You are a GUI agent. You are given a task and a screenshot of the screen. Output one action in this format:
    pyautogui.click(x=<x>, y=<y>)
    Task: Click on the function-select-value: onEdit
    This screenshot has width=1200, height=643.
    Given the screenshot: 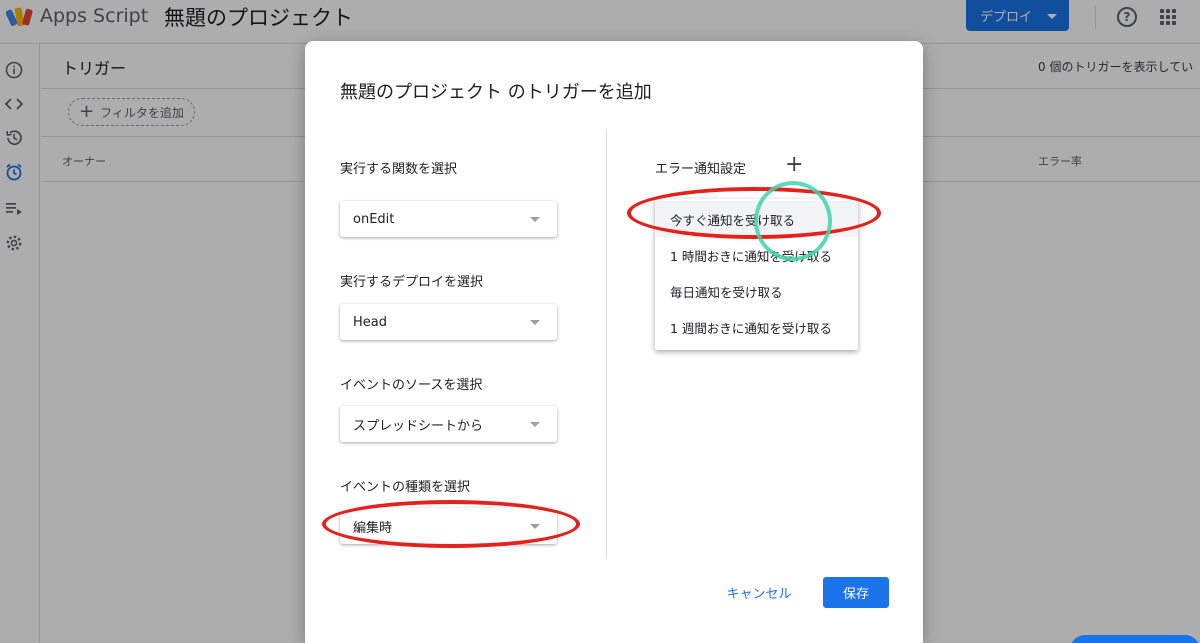 What is the action you would take?
    pyautogui.click(x=374, y=219)
    